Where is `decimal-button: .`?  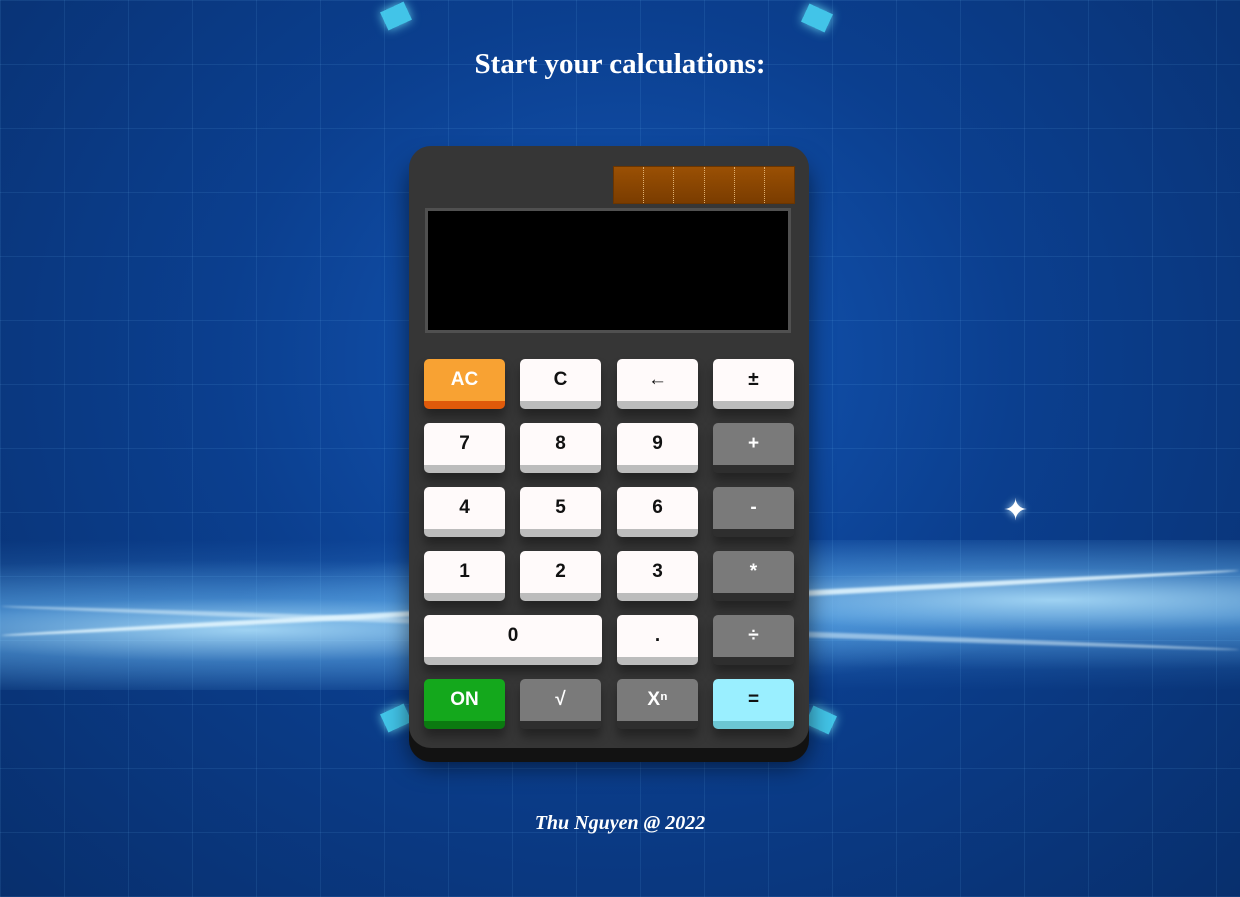 decimal-button: . is located at coordinates (657, 640).